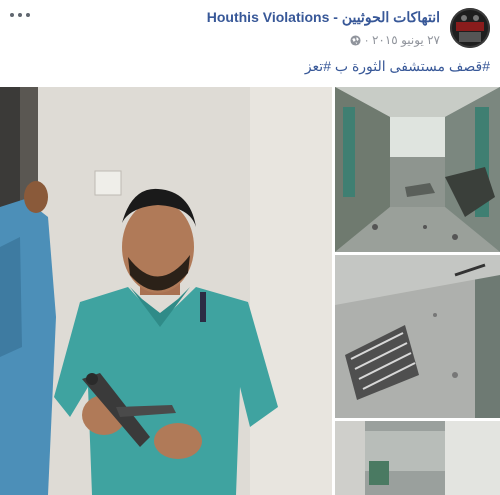 Image resolution: width=500 pixels, height=495 pixels. I want to click on post-date: ٢٧ يونيو ٢٠١٥ ·, so click(402, 40).